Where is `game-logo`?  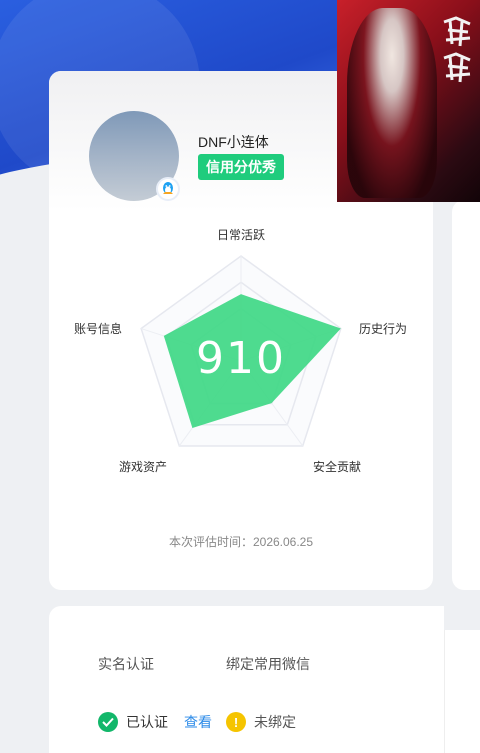
game-logo is located at coordinates (457, 49).